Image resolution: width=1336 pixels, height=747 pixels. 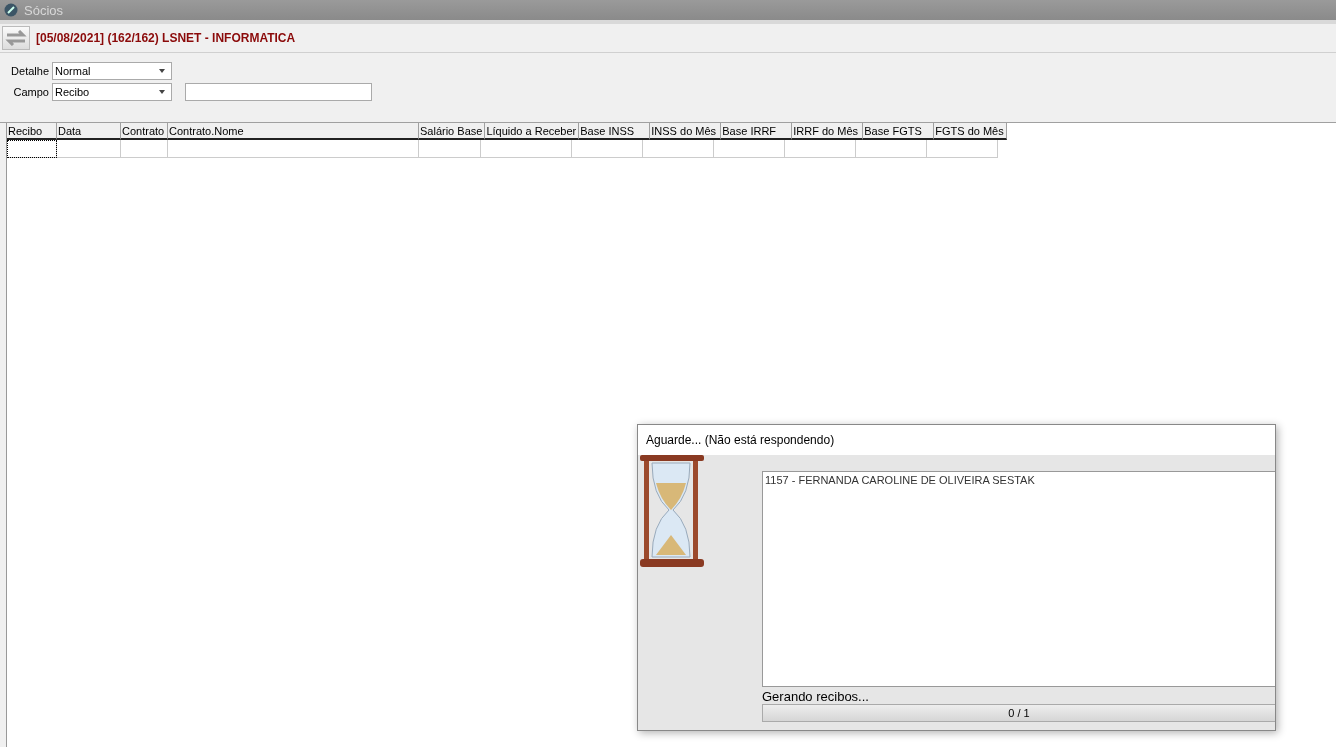 What do you see at coordinates (278, 92) in the screenshot?
I see `search-field` at bounding box center [278, 92].